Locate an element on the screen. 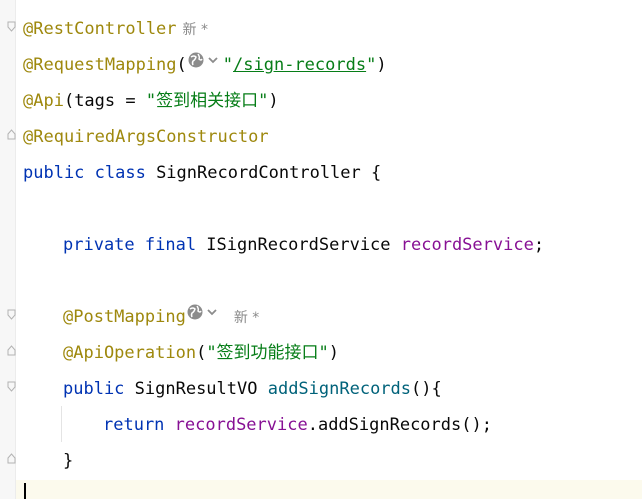 This screenshot has width=642, height=499. code-text: (tags = is located at coordinates (104, 101).